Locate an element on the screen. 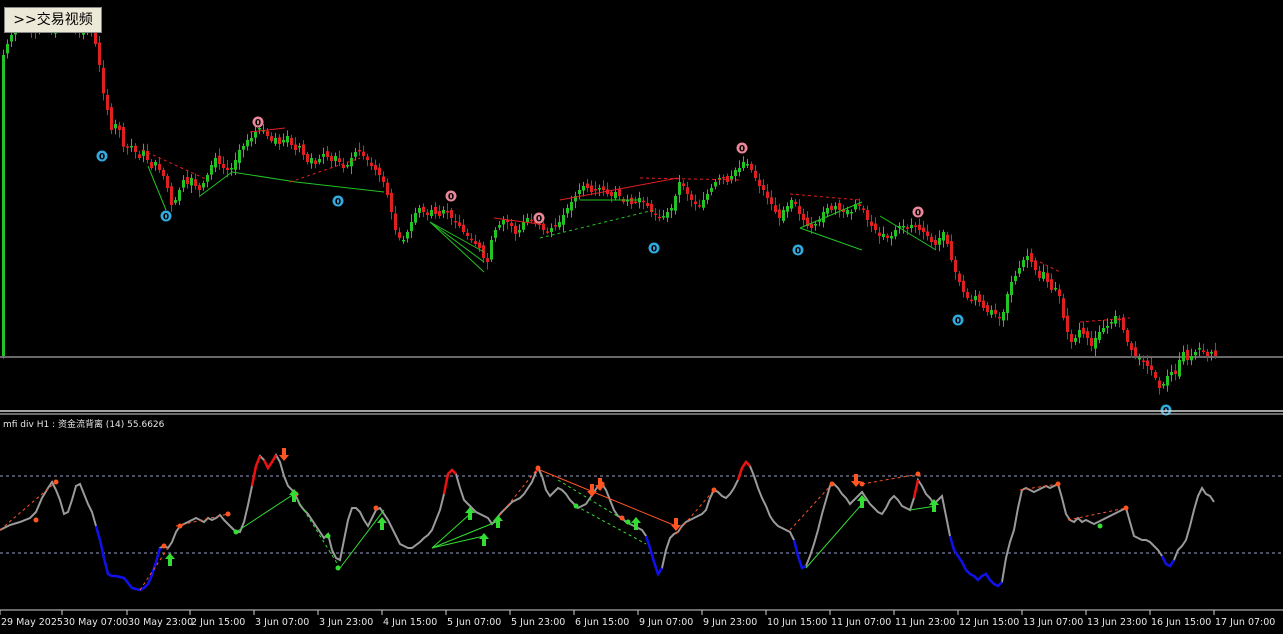 Image resolution: width=1283 pixels, height=634 pixels. x-axis-tick-label: 13 Jun 23:00 is located at coordinates (1117, 622).